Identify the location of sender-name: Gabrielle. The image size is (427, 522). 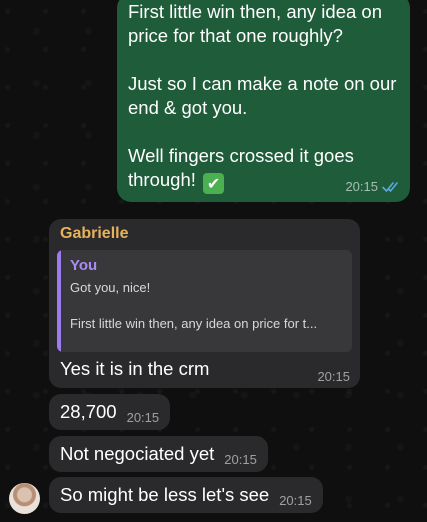
(206, 234).